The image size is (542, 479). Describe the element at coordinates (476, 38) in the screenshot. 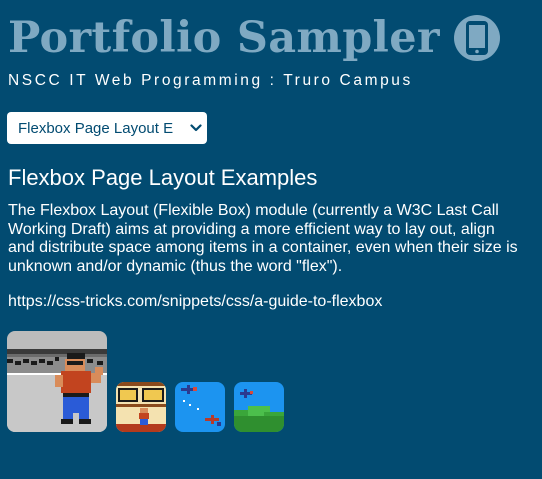

I see `phone-icon` at that location.